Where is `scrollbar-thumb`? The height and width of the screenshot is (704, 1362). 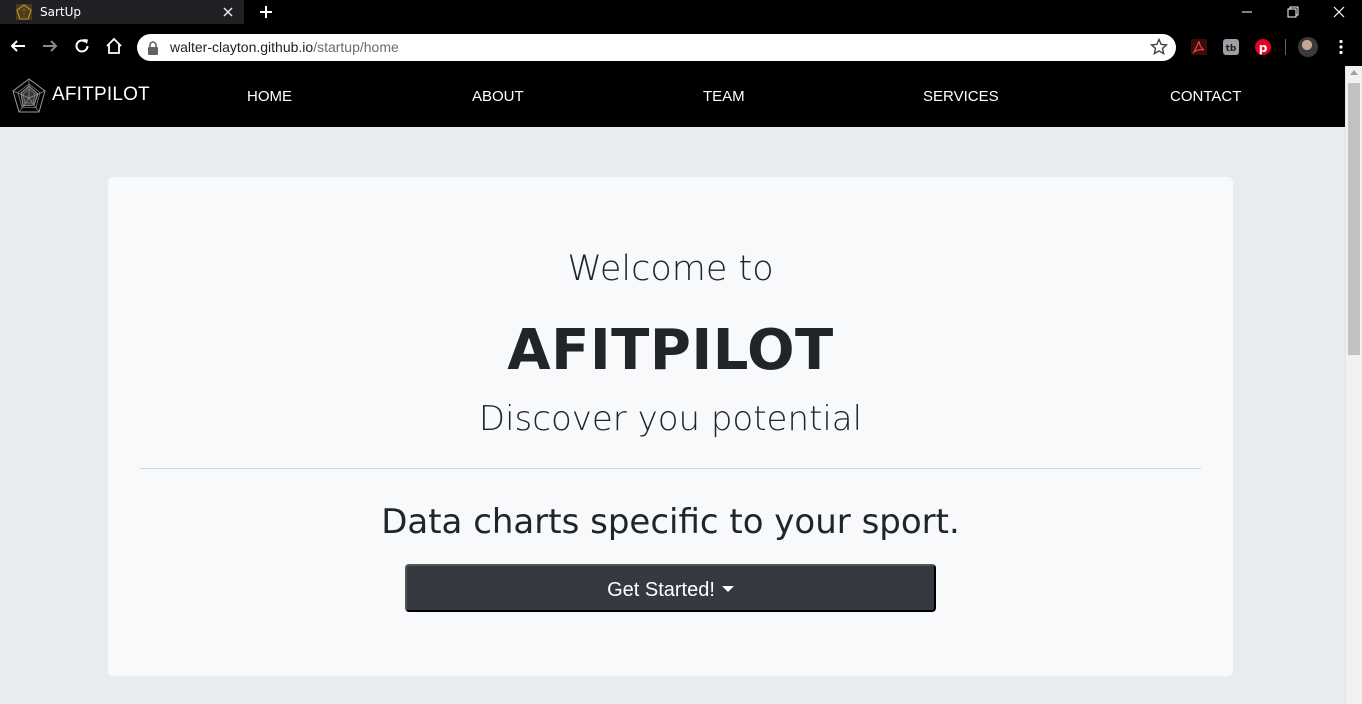
scrollbar-thumb is located at coordinates (1354, 219).